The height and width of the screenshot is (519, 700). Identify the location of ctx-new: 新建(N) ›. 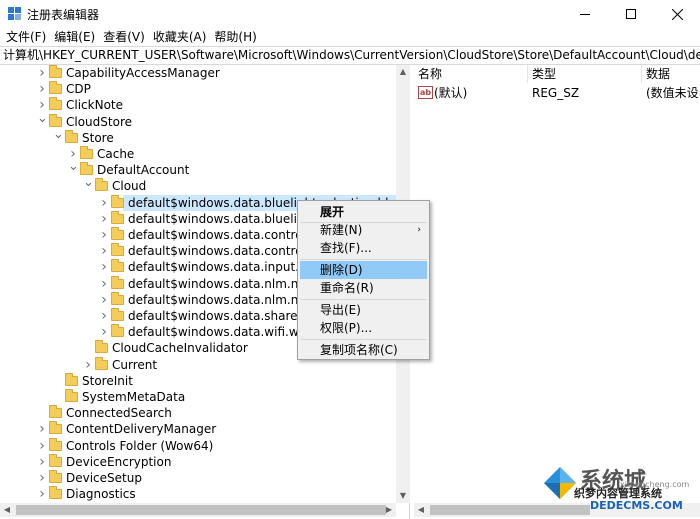
(363, 230).